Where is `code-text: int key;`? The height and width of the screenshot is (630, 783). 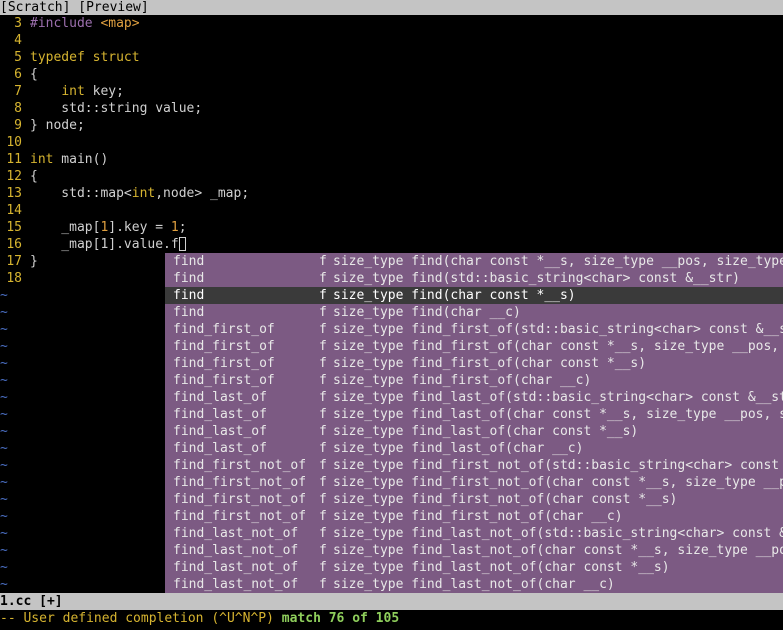
code-text: int key; is located at coordinates (77, 91).